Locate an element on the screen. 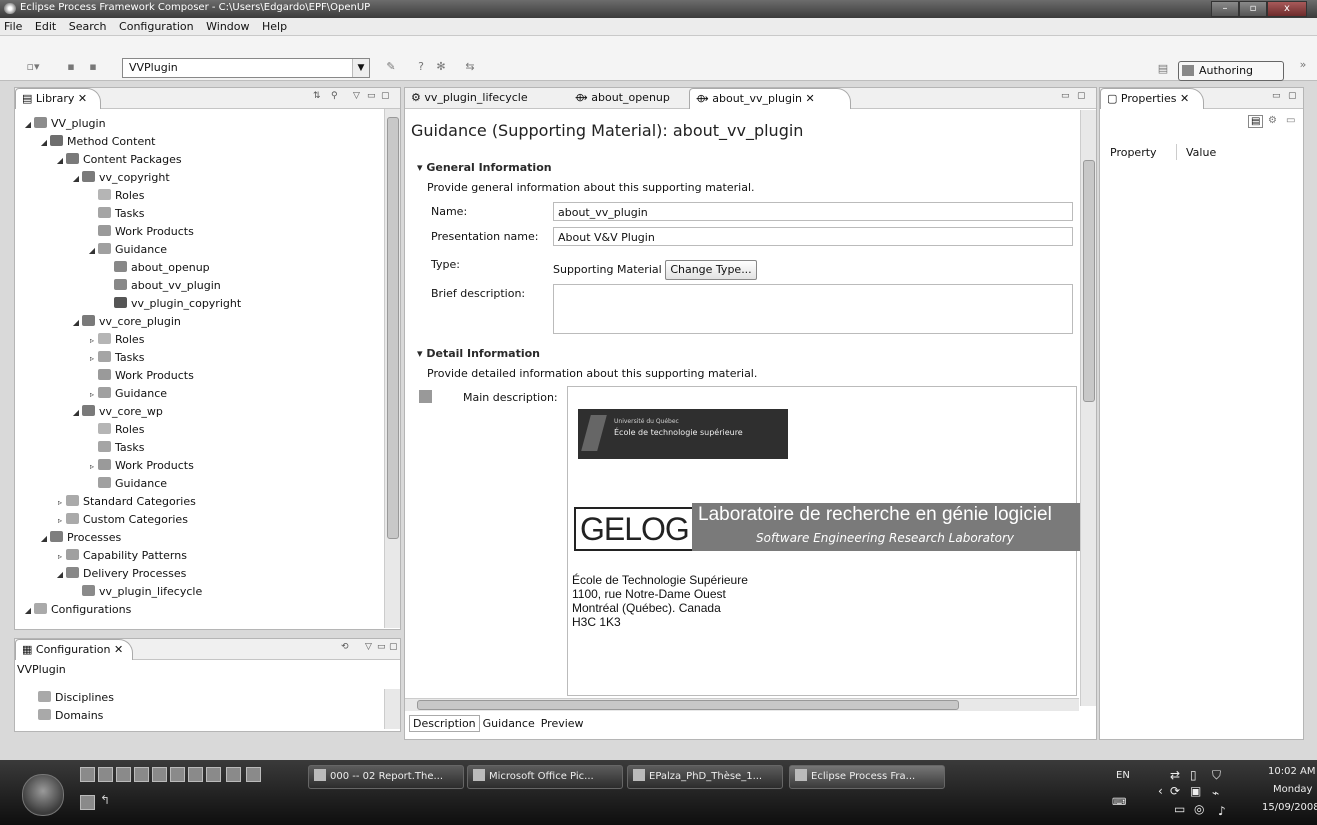 The image size is (1317, 825). tree-item: ◢ Content Packages is located at coordinates (118, 160).